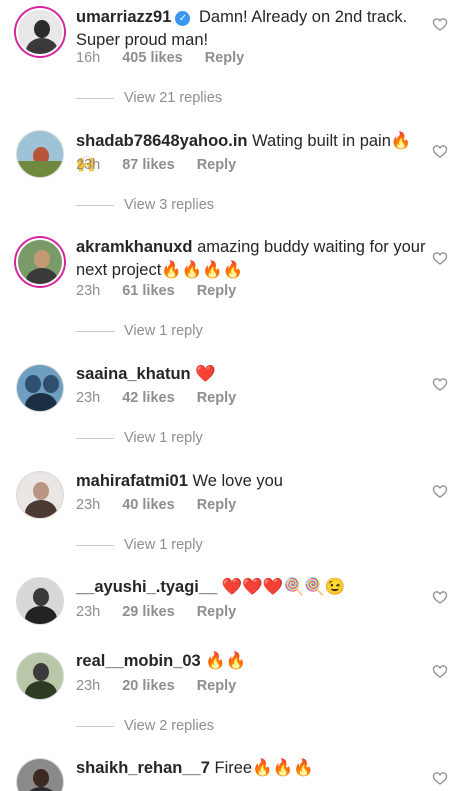 Image resolution: width=474 pixels, height=791 pixels. I want to click on comment-meta: 23h 61 likes Reply, so click(165, 291).